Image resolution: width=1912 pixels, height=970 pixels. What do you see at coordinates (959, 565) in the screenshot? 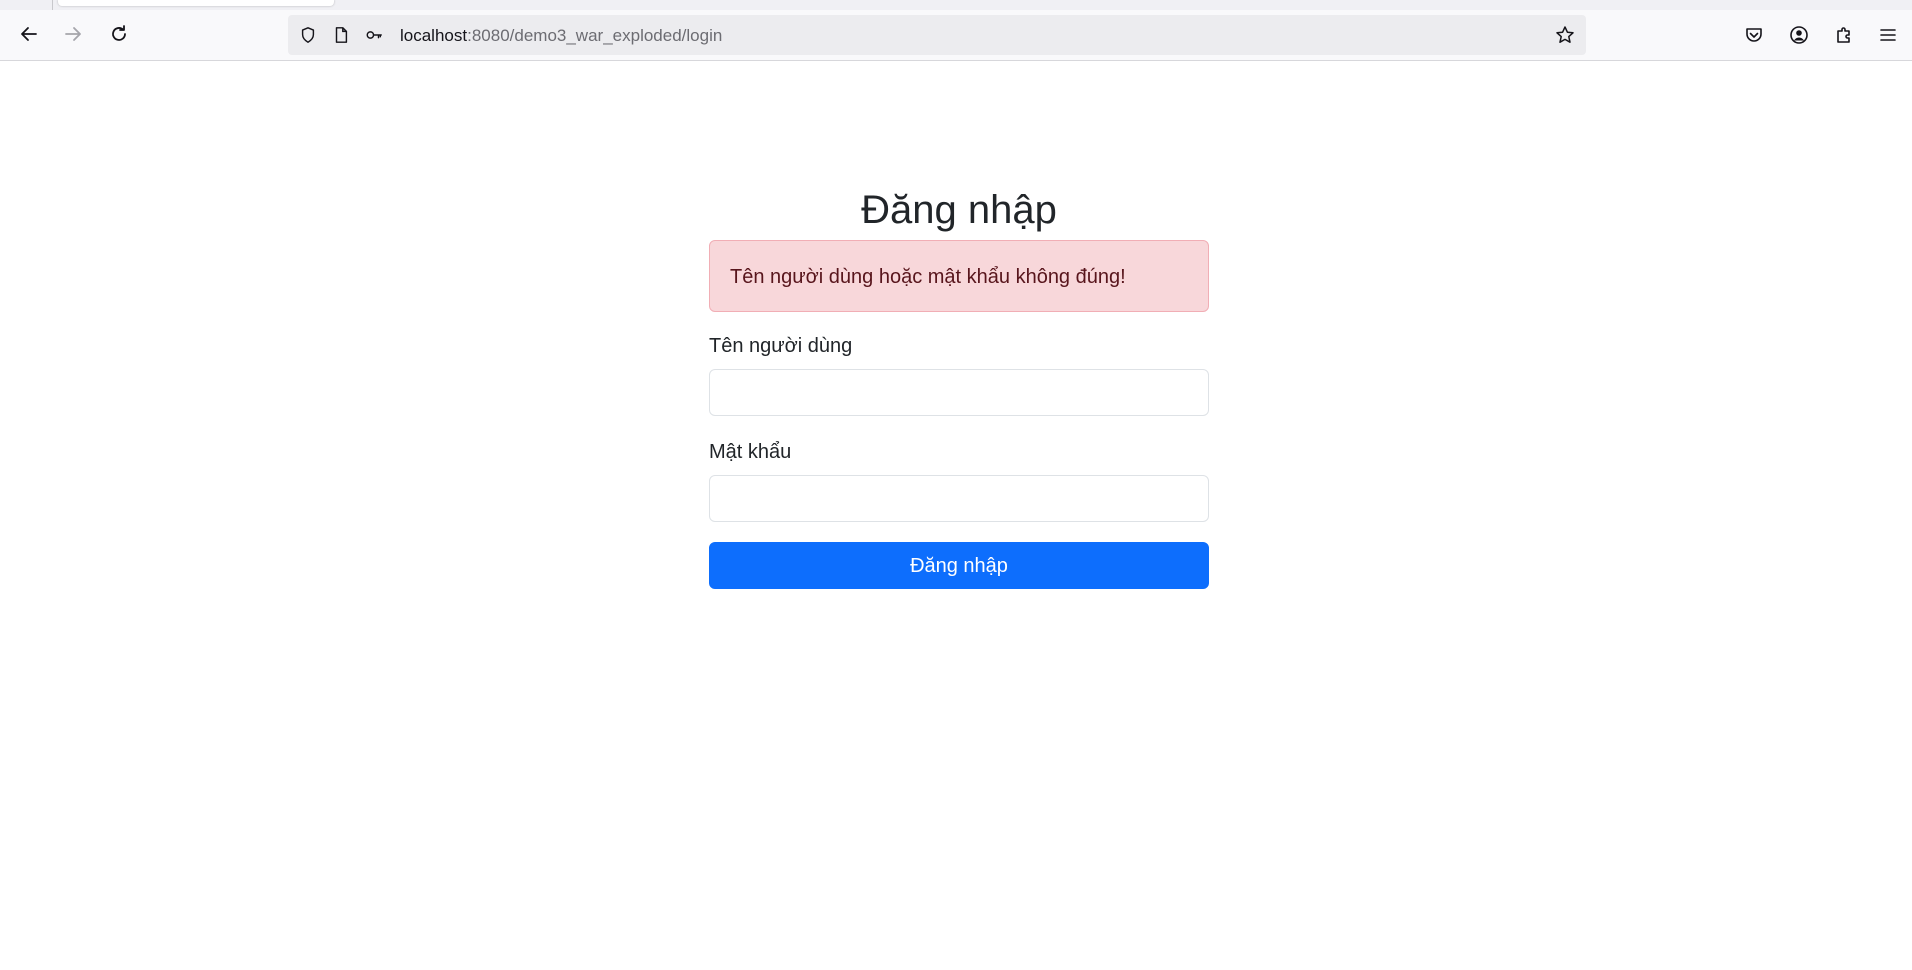
I see `login-button: Đăng nhập` at bounding box center [959, 565].